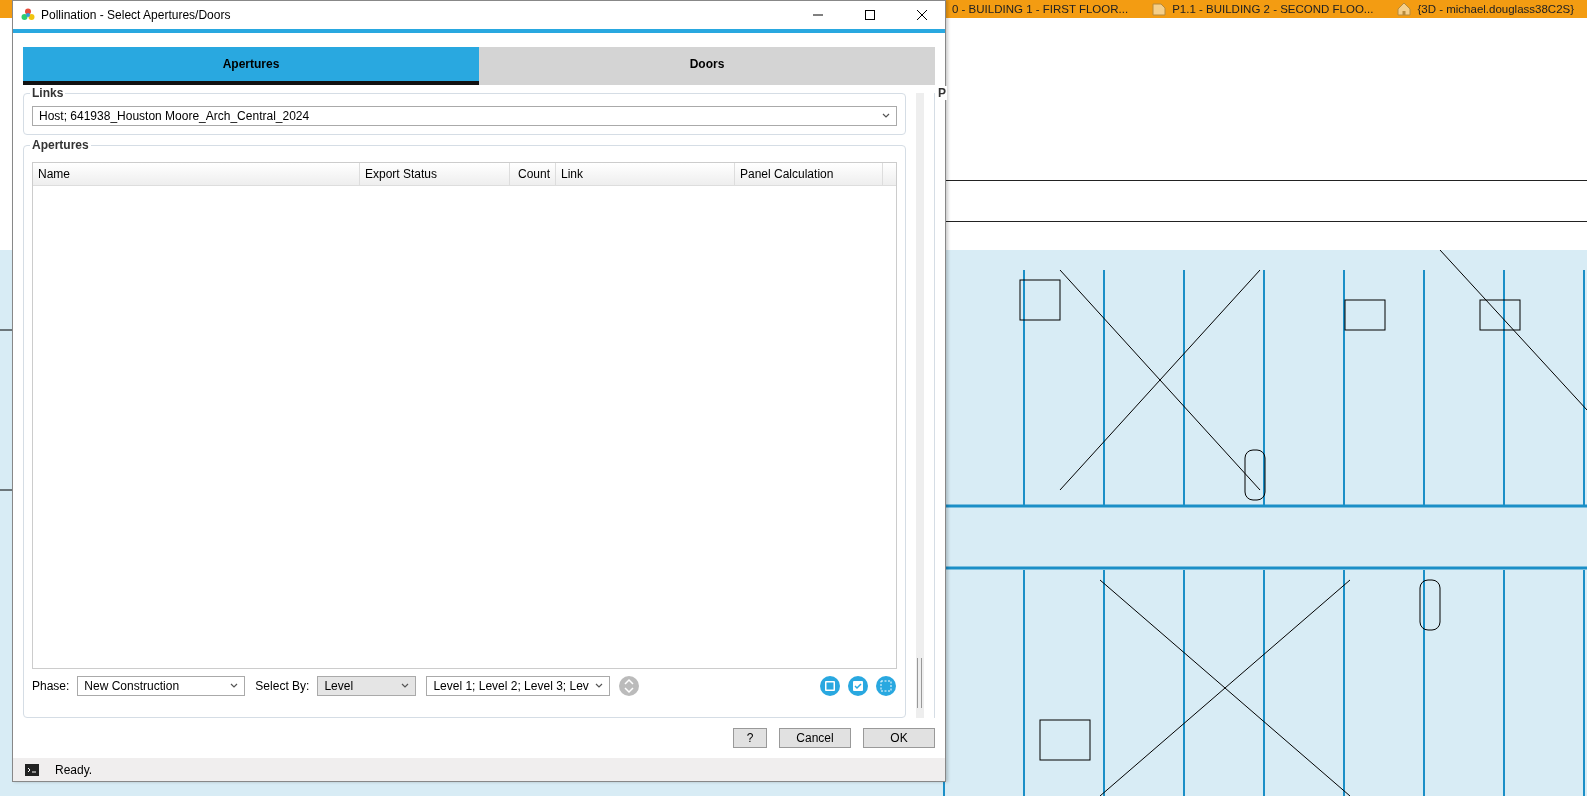 This screenshot has width=1587, height=796. What do you see at coordinates (830, 686) in the screenshot?
I see `select-all-icon` at bounding box center [830, 686].